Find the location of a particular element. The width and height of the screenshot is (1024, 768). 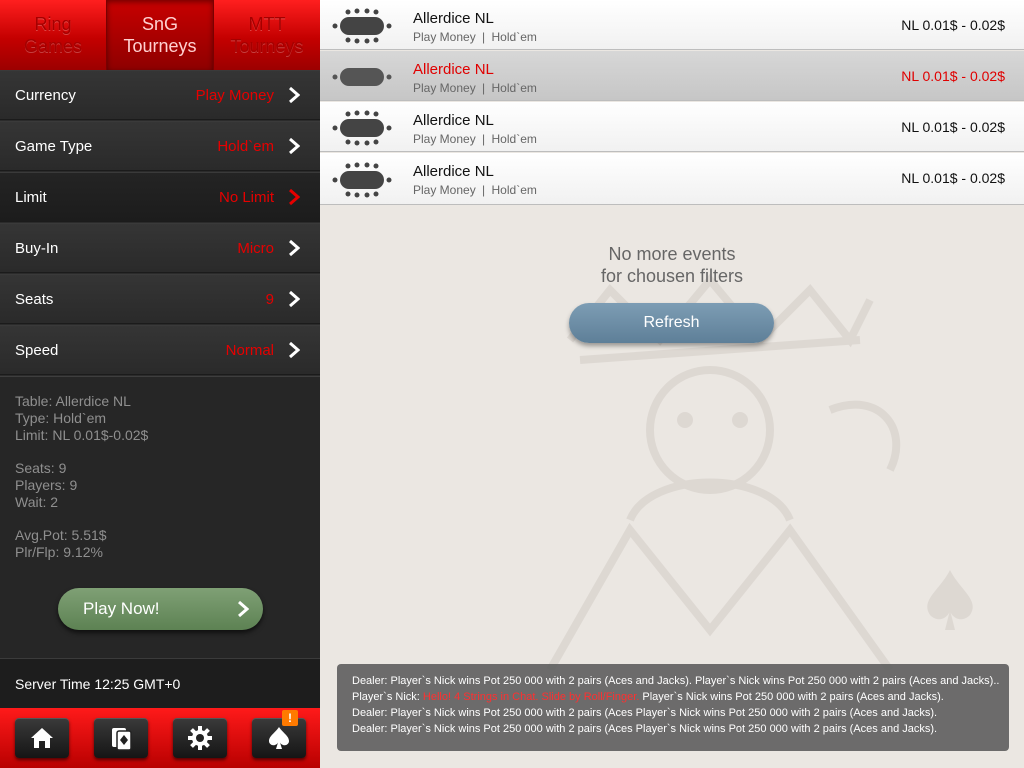

filter-label: Speed is located at coordinates (37, 350).